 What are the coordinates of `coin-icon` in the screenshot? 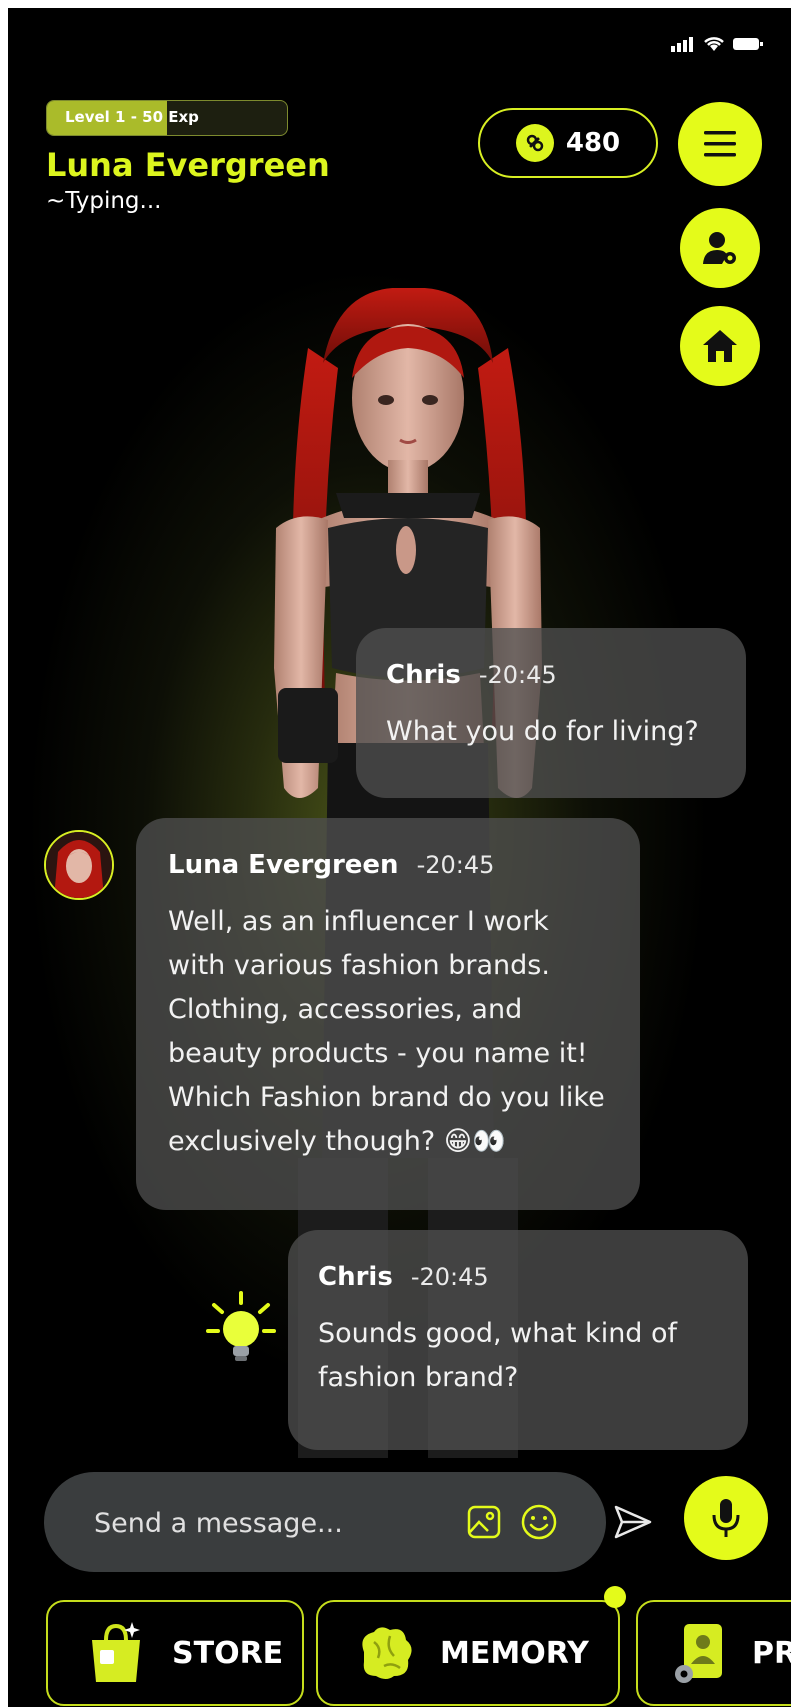 It's located at (534, 143).